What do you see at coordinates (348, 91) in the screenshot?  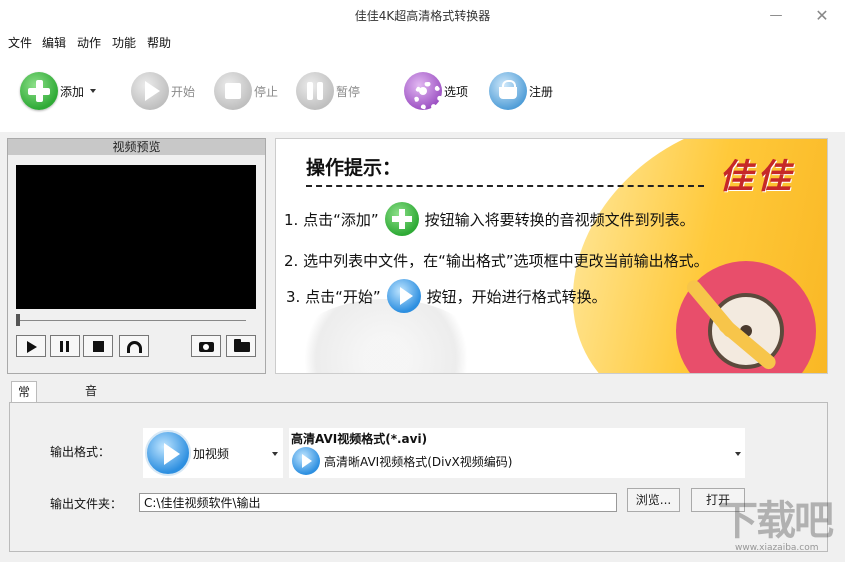 I see `pause-label: 暂停` at bounding box center [348, 91].